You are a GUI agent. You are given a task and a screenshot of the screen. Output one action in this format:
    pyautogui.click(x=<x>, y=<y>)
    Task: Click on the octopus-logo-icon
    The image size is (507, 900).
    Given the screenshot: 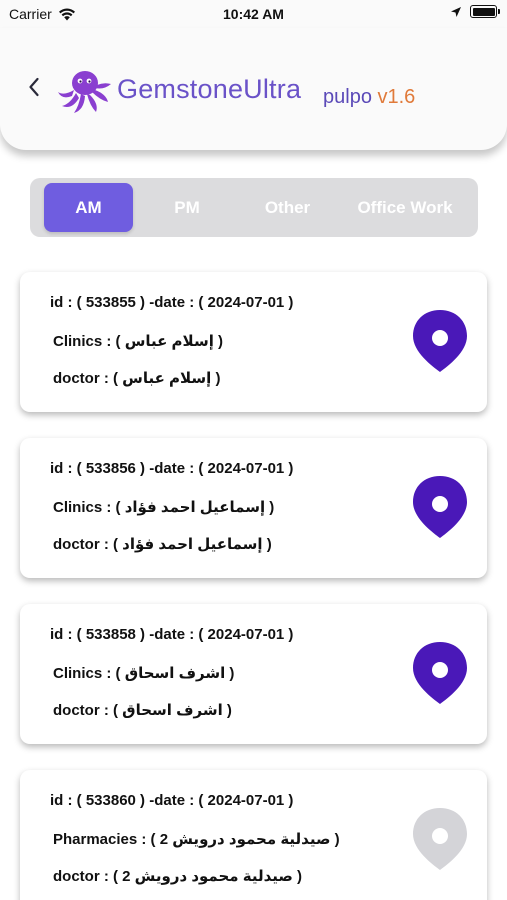 What is the action you would take?
    pyautogui.click(x=84, y=92)
    